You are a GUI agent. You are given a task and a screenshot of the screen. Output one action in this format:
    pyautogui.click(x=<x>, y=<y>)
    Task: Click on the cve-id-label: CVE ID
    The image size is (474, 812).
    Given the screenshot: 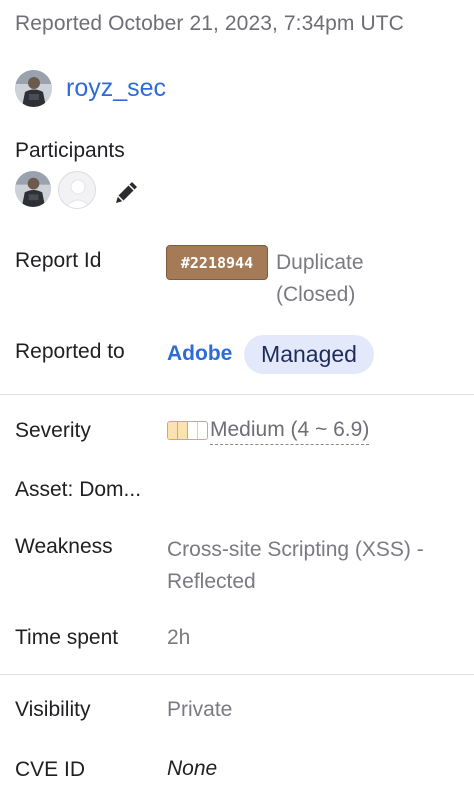 What is the action you would take?
    pyautogui.click(x=50, y=769)
    